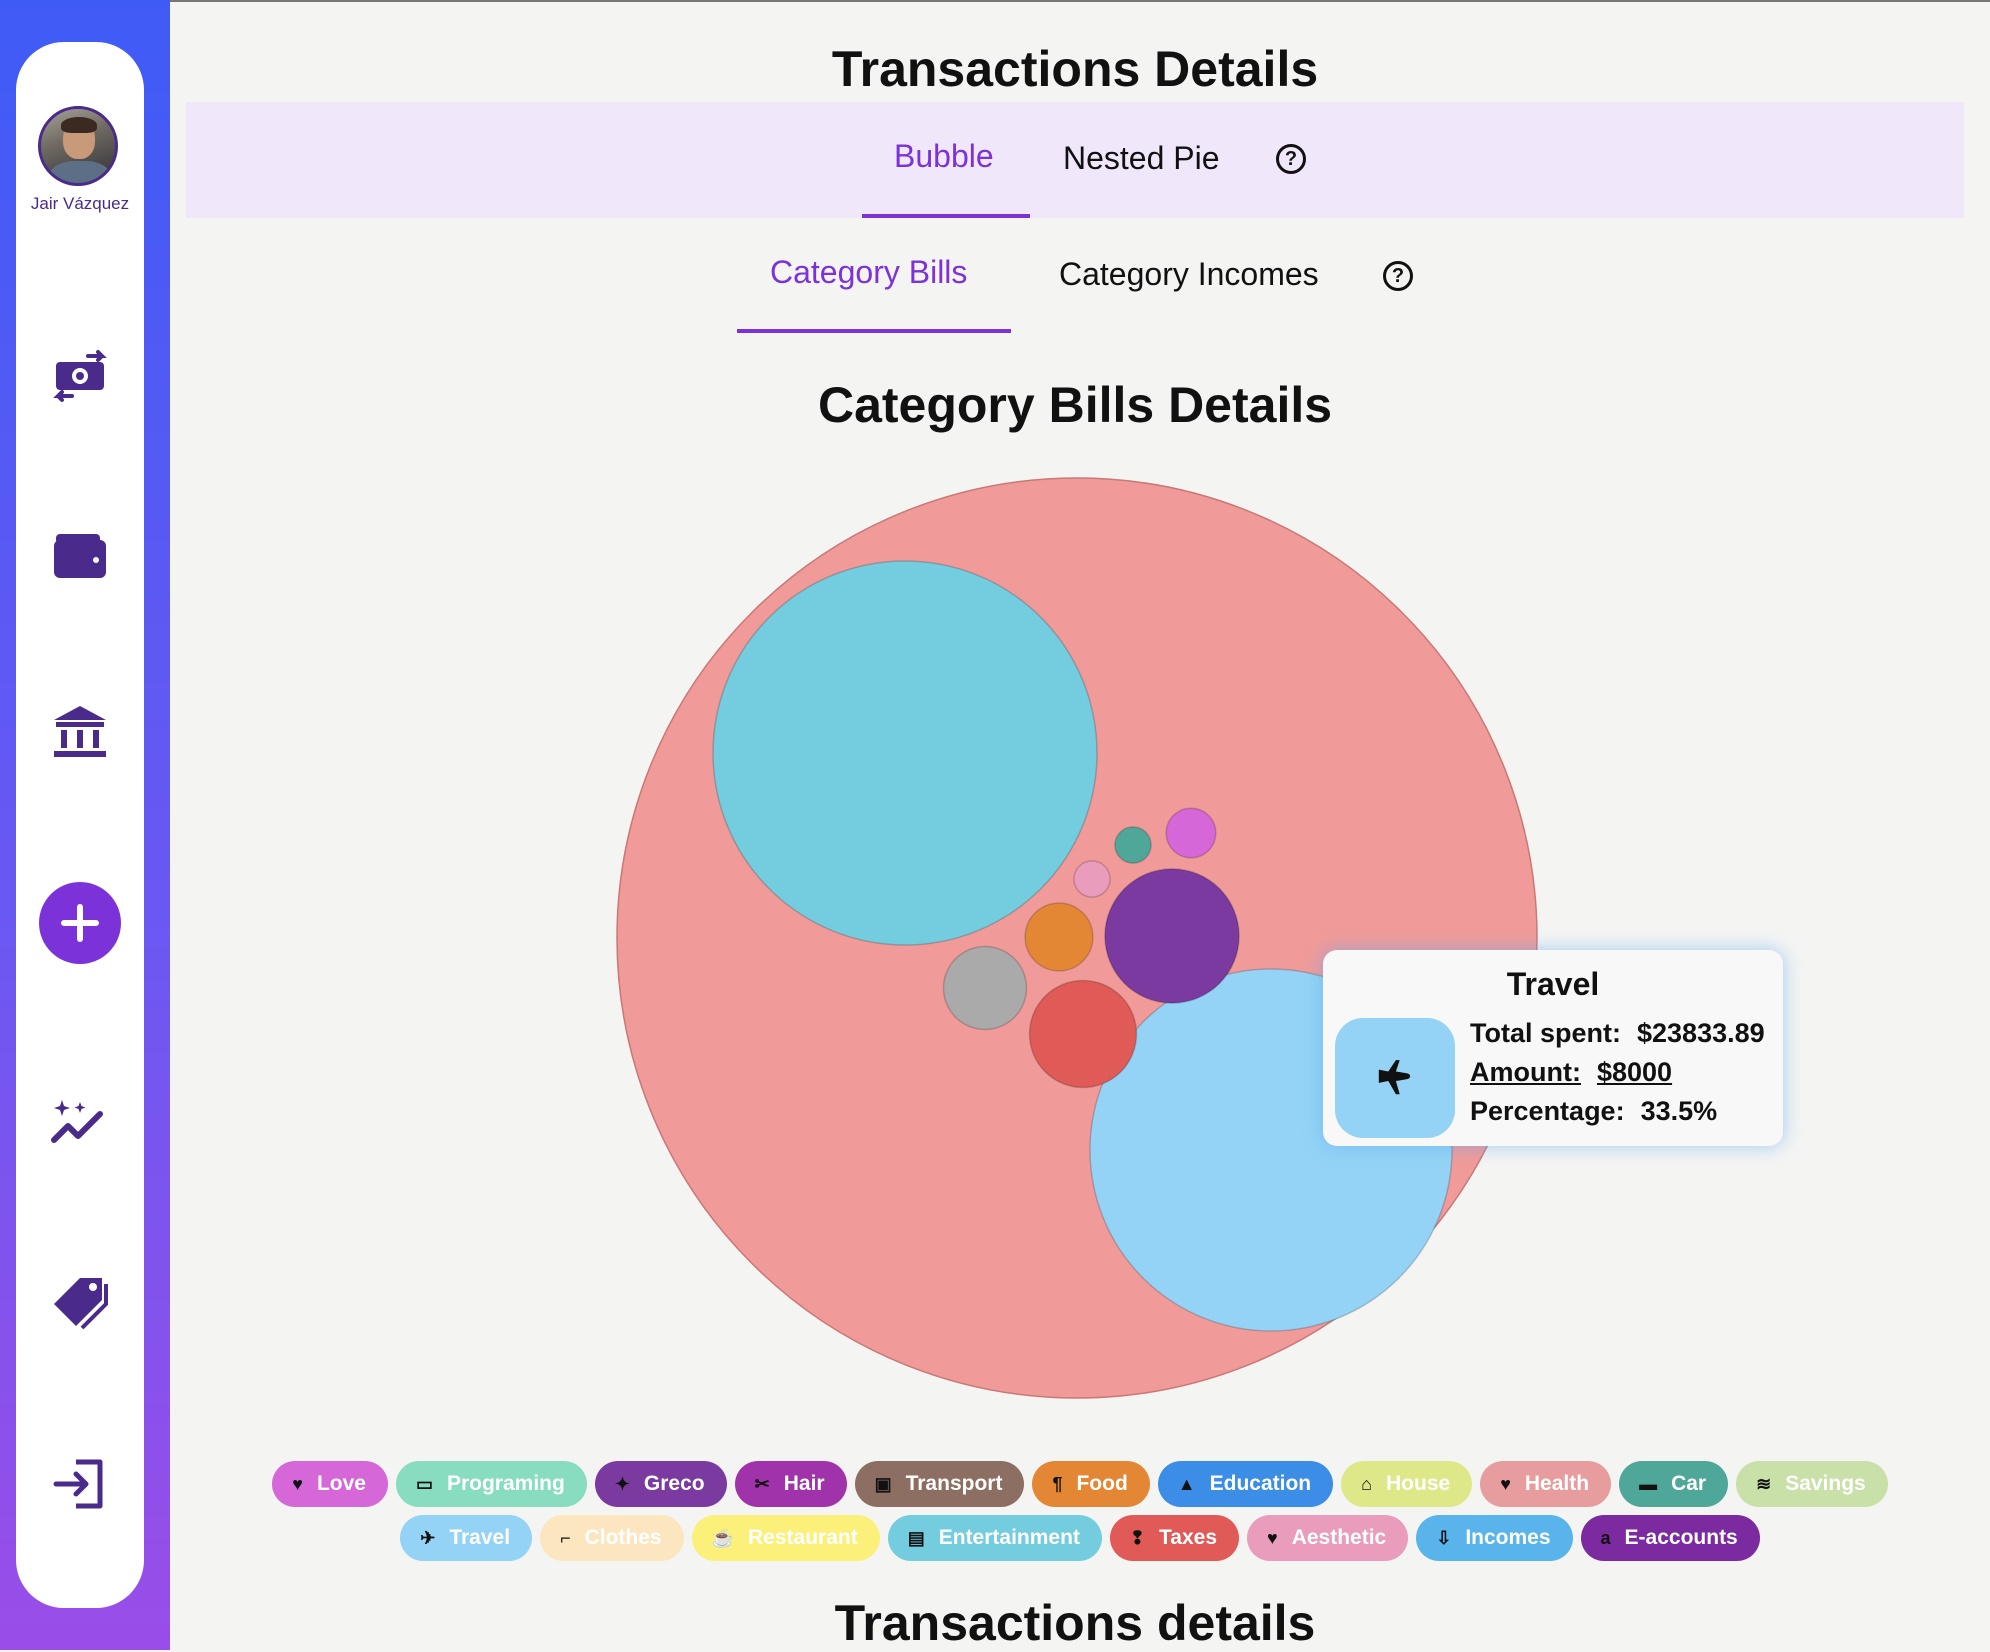  What do you see at coordinates (480, 1537) in the screenshot?
I see `legend-chip-label: Travel` at bounding box center [480, 1537].